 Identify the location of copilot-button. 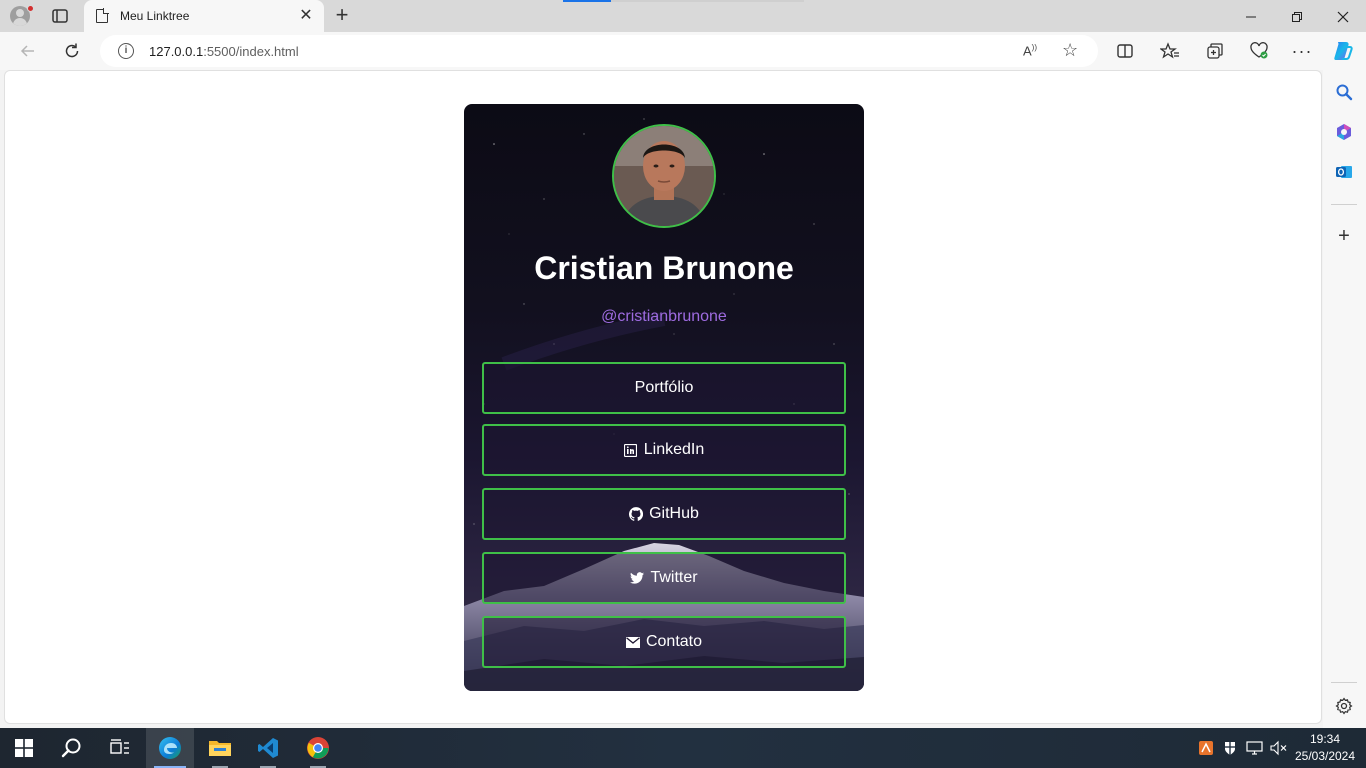
(1343, 51).